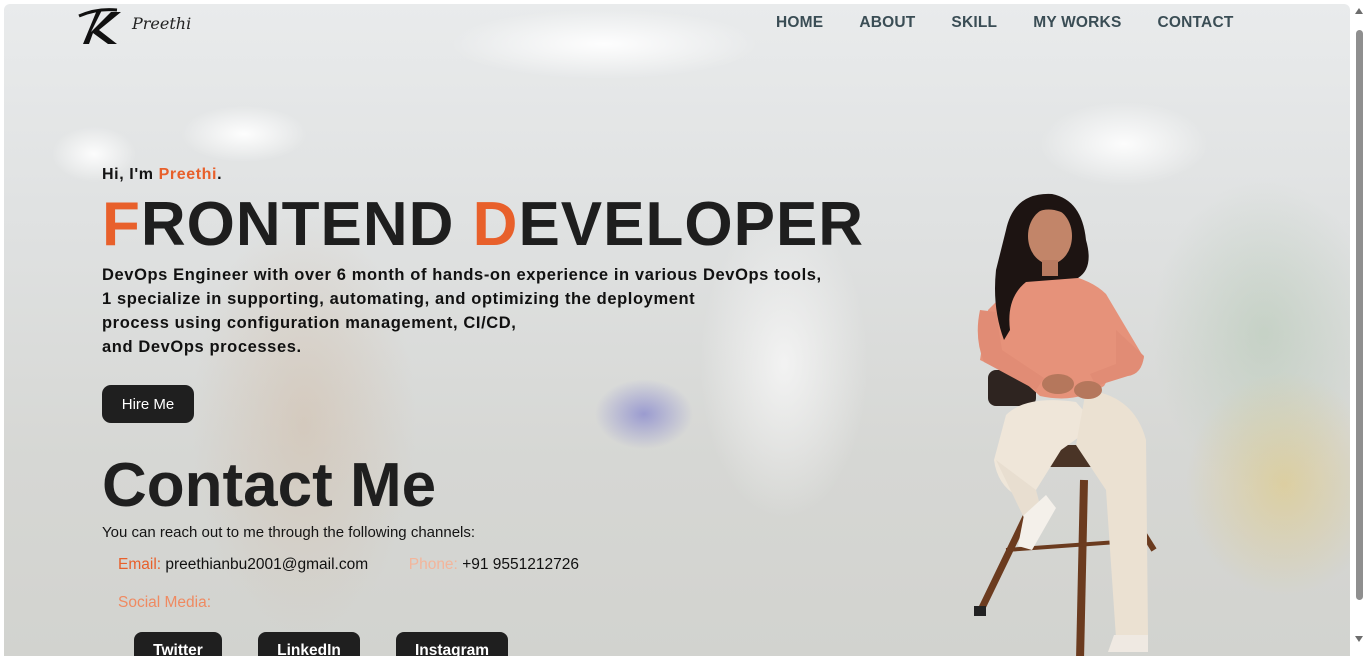  What do you see at coordinates (520, 564) in the screenshot?
I see `phone-value: +91 9551212726` at bounding box center [520, 564].